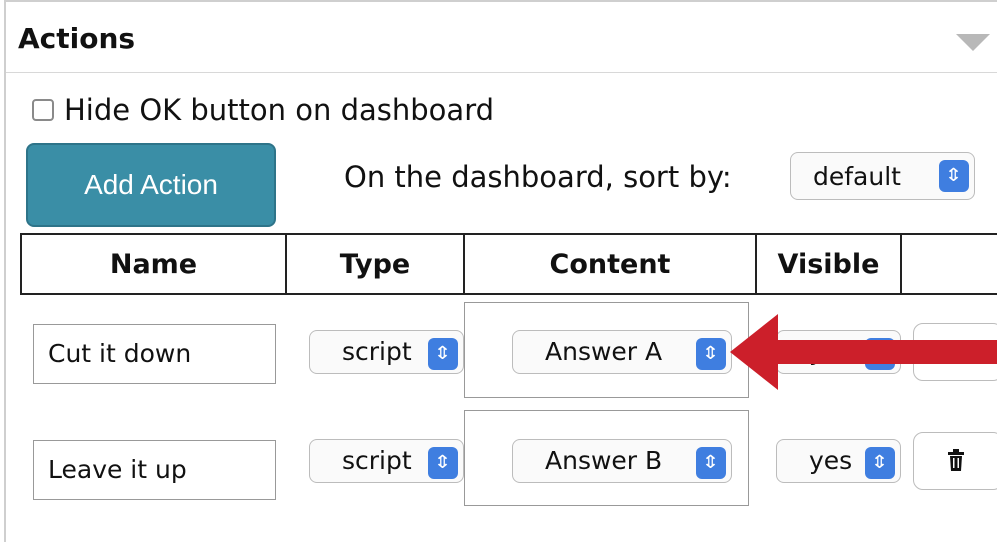 This screenshot has width=997, height=542. I want to click on header-visible: Visible, so click(828, 264).